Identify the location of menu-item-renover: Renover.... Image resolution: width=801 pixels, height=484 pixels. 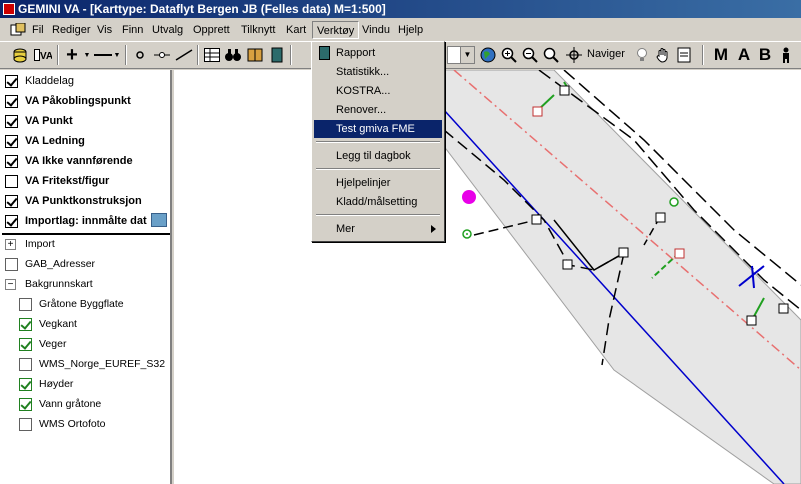
(378, 110).